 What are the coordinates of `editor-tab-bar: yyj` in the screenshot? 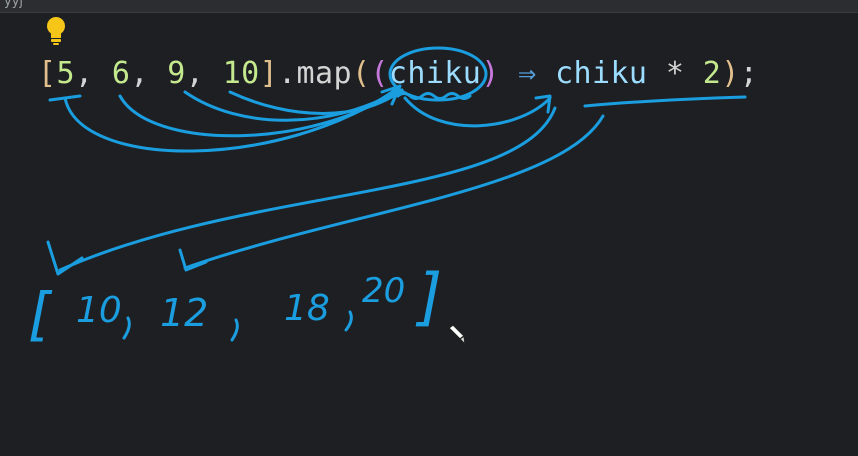 It's located at (429, 6).